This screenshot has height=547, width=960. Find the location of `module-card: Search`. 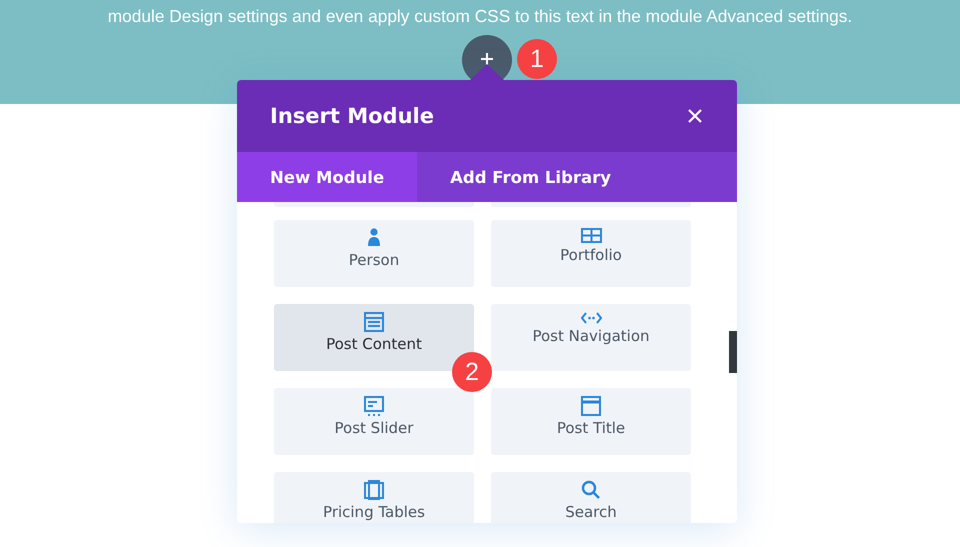

module-card: Search is located at coordinates (591, 497).